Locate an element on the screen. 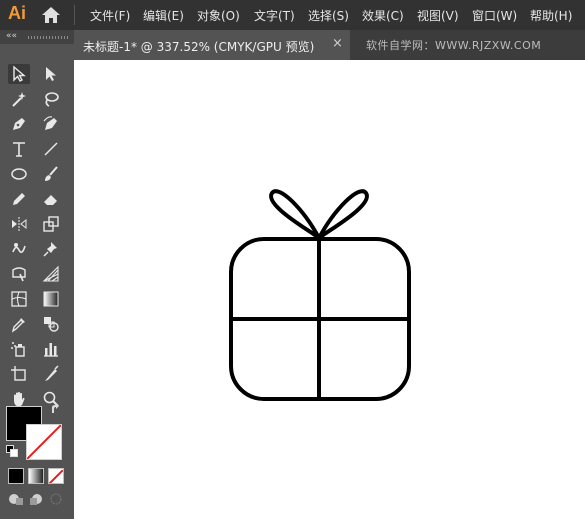 The height and width of the screenshot is (519, 585). ellipse-tool is located at coordinates (19, 174).